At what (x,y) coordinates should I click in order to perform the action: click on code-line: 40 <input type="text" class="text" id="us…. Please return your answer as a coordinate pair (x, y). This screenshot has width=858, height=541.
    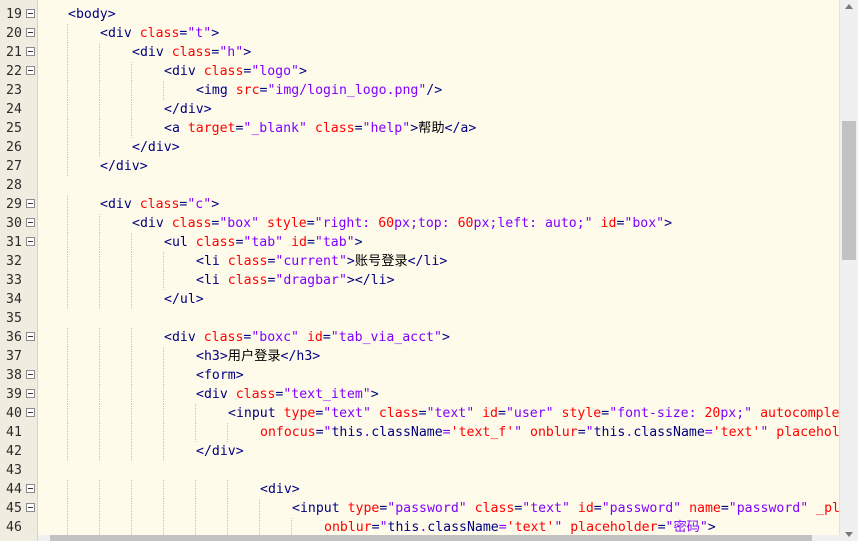
    Looking at the image, I should click on (419, 413).